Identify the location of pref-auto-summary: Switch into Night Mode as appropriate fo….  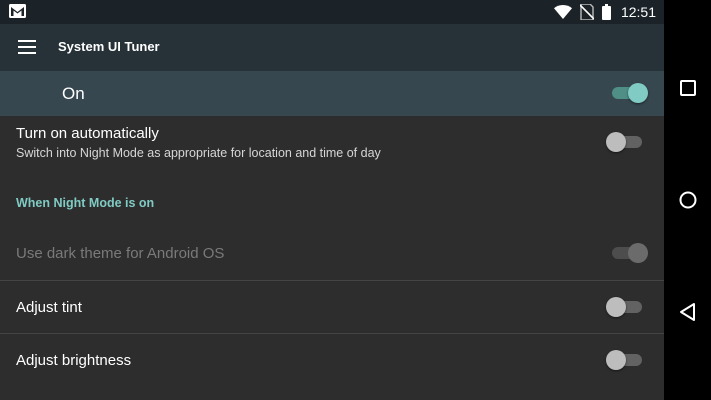
(198, 153).